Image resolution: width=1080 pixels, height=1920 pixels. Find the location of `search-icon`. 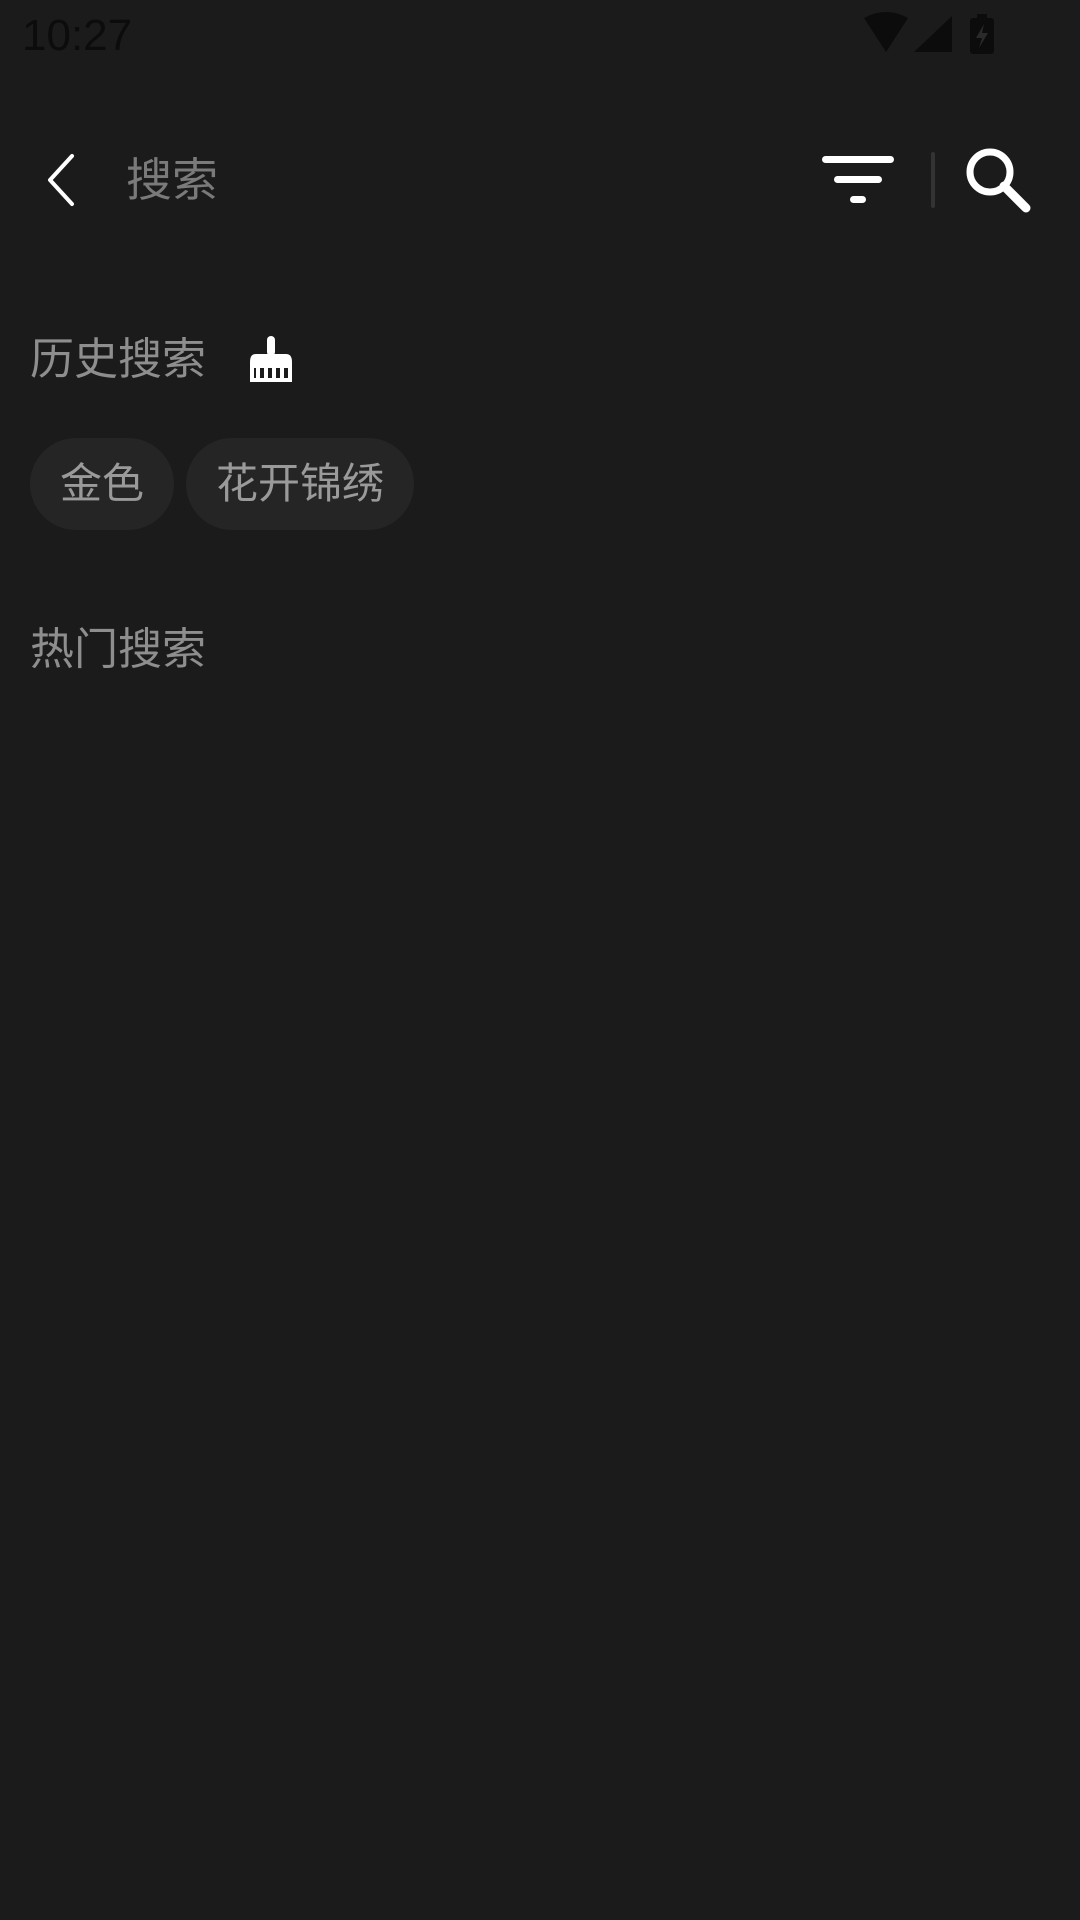

search-icon is located at coordinates (998, 180).